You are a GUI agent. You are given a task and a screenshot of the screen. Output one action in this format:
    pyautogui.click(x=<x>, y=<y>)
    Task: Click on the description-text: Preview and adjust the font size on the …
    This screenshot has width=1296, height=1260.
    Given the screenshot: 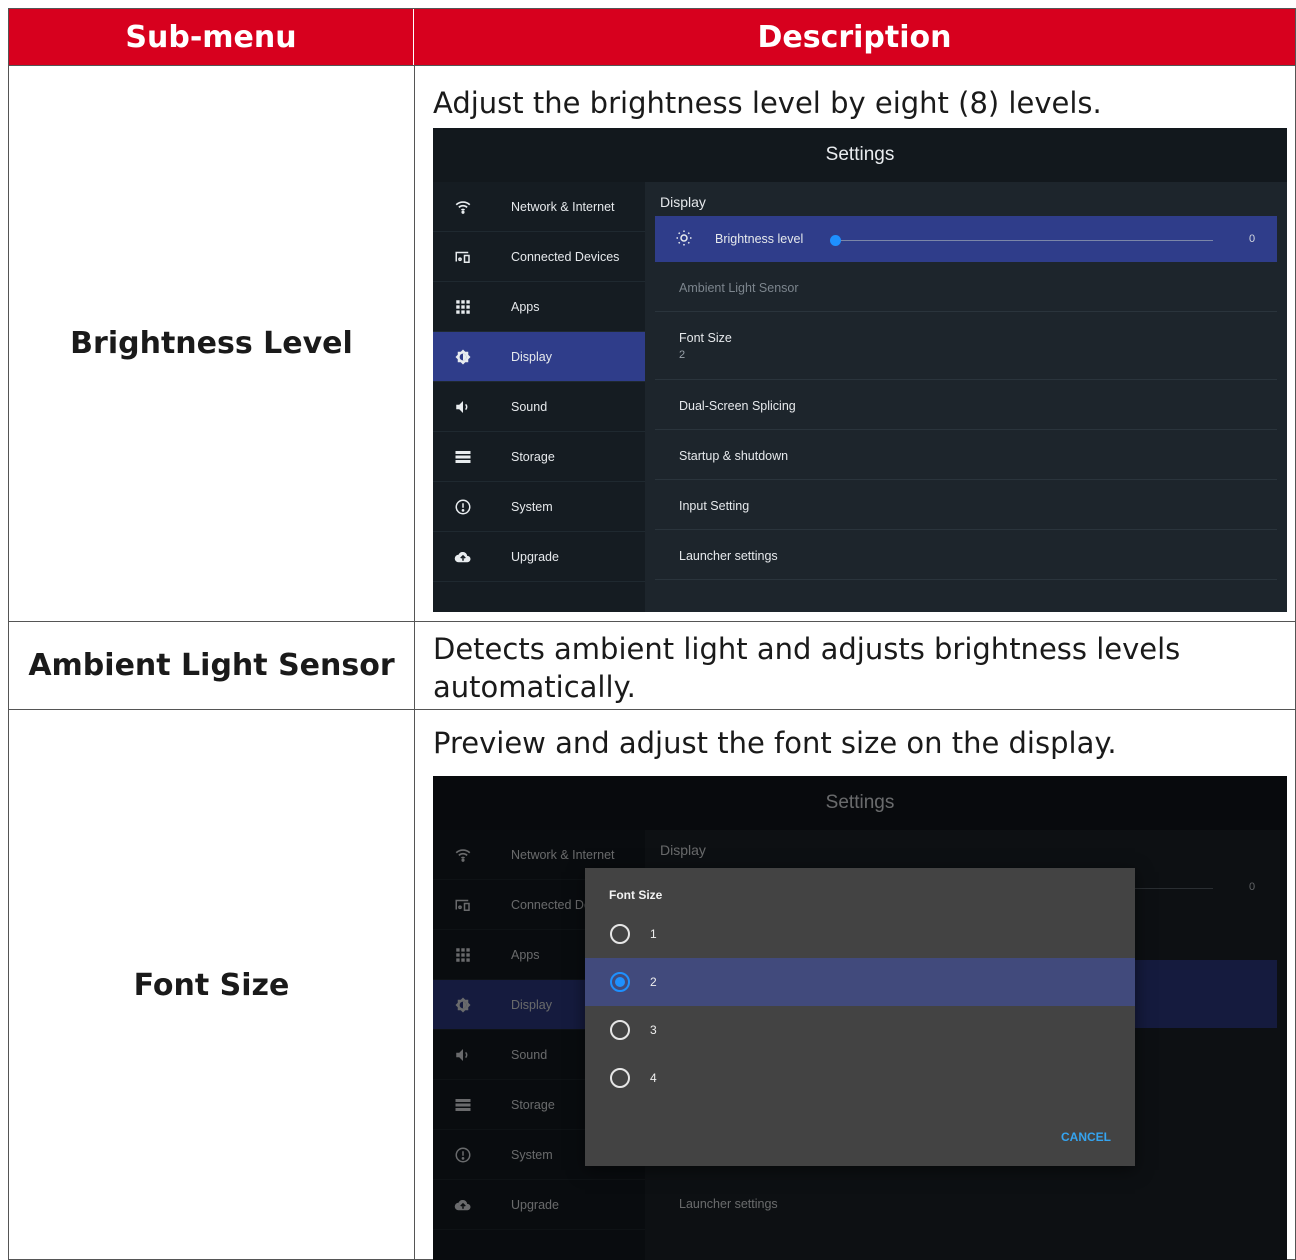 What is the action you would take?
    pyautogui.click(x=775, y=743)
    